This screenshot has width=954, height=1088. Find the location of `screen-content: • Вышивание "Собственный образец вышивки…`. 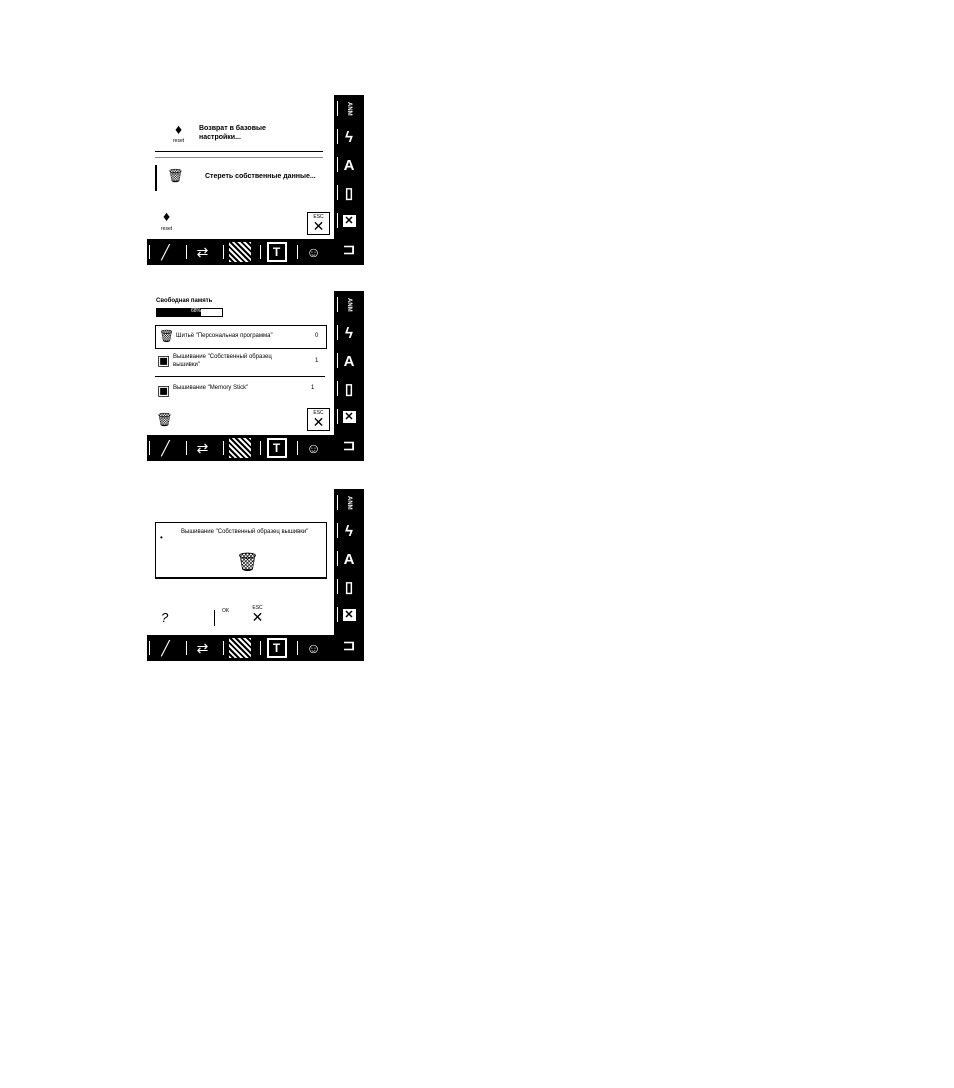

screen-content: • Вышивание "Собственный образец вышивки… is located at coordinates (240, 562).